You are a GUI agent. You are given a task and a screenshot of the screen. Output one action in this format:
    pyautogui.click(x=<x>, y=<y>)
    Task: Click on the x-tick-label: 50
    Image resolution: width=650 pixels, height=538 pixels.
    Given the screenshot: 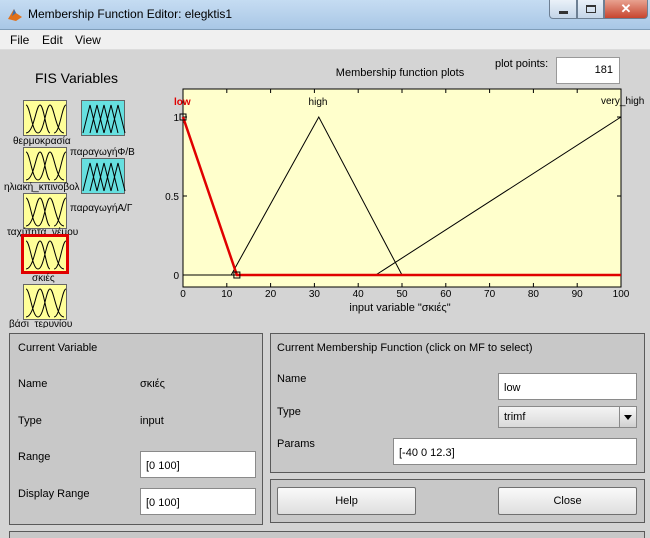 What is the action you would take?
    pyautogui.click(x=402, y=294)
    